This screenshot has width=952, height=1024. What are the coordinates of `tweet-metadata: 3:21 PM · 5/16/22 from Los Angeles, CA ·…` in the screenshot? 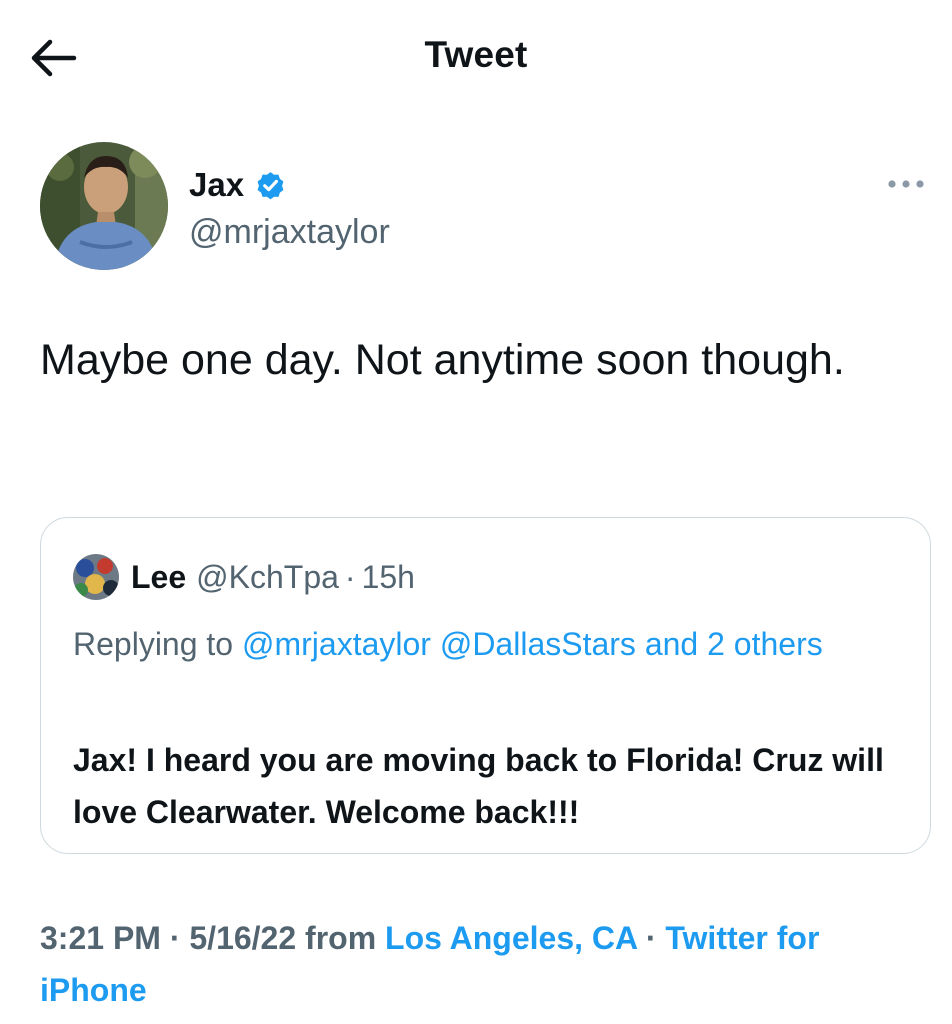 It's located at (480, 964).